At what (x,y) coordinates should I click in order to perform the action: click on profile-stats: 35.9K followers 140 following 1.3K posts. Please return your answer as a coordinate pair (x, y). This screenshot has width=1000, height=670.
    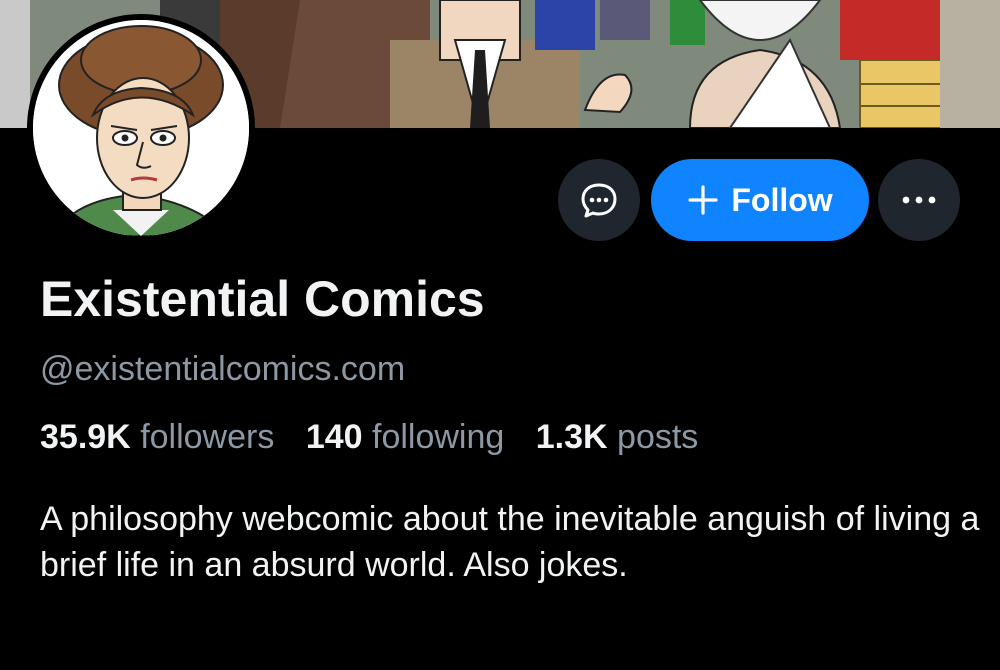
    Looking at the image, I should click on (380, 437).